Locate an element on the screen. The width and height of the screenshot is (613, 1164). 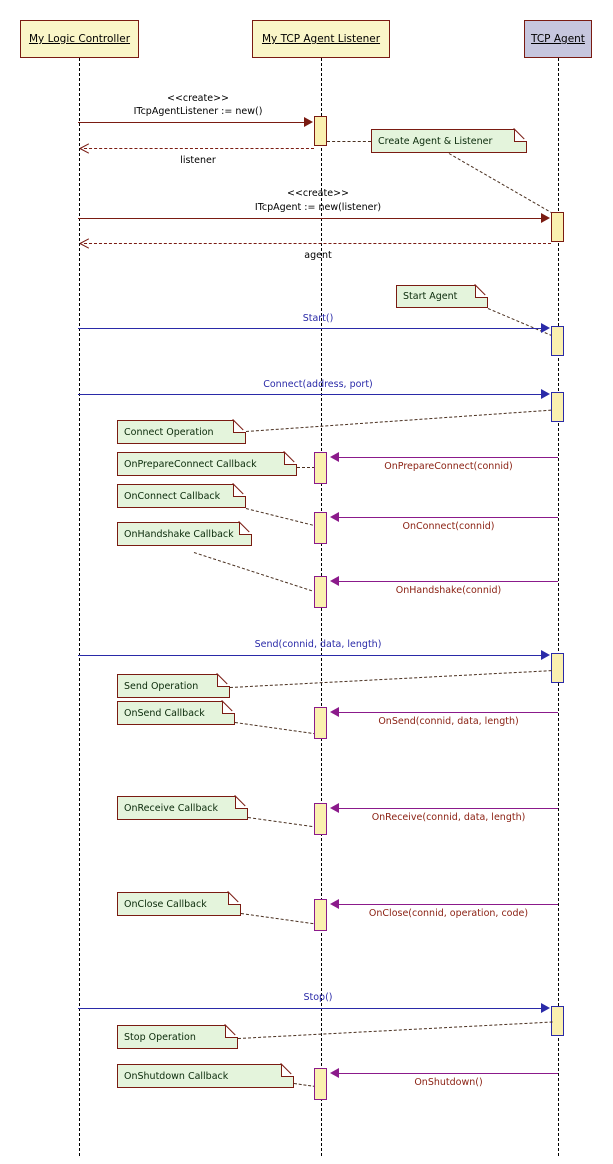
note-connect-operation: Connect Operation is located at coordinates (181, 432).